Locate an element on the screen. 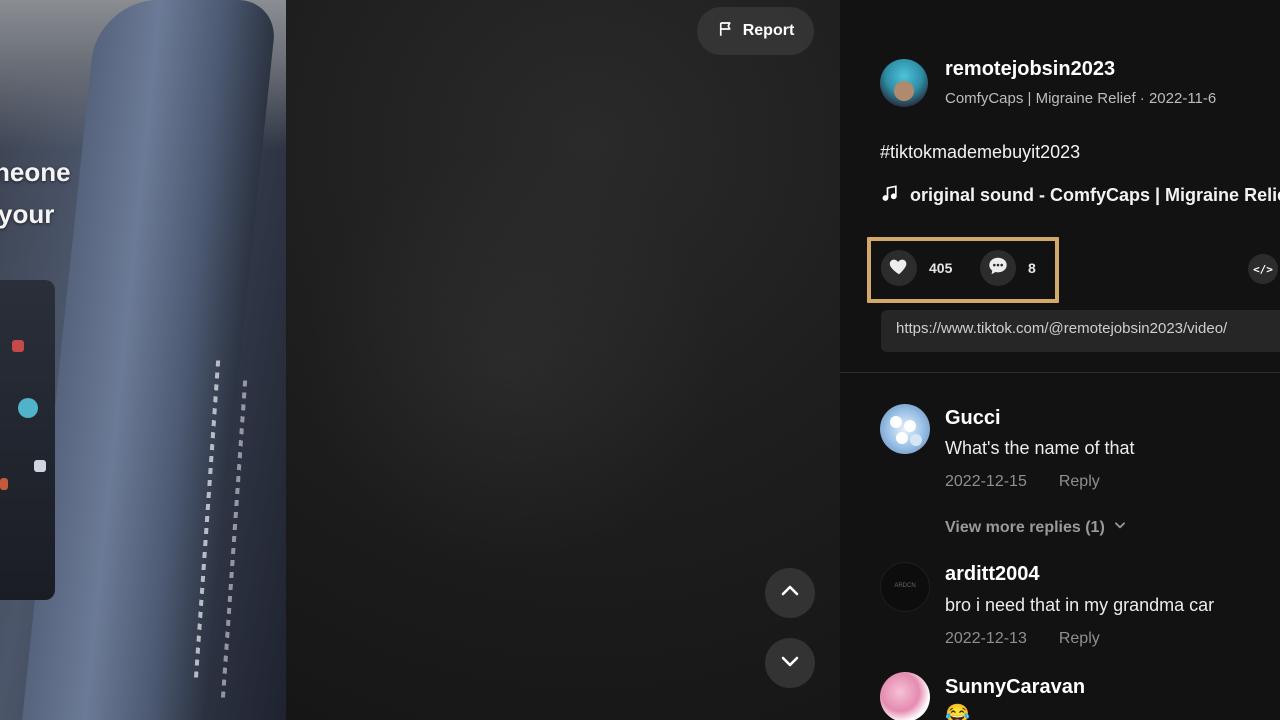 This screenshot has height=720, width=1280. comment-icon is located at coordinates (998, 268).